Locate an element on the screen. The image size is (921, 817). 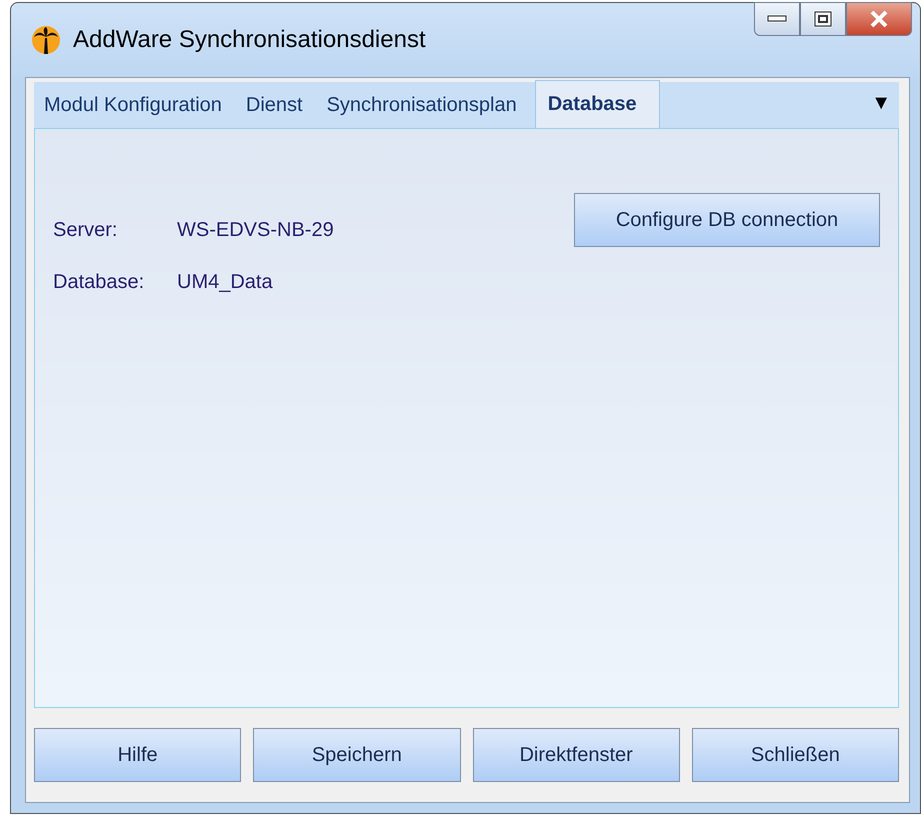
tab: Modul Konfiguration is located at coordinates (139, 106).